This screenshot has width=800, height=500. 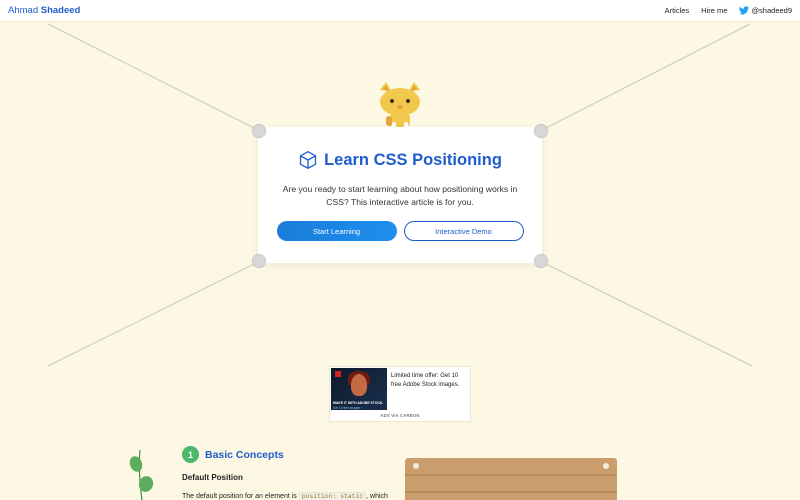 I want to click on cat-illustration, so click(x=400, y=105).